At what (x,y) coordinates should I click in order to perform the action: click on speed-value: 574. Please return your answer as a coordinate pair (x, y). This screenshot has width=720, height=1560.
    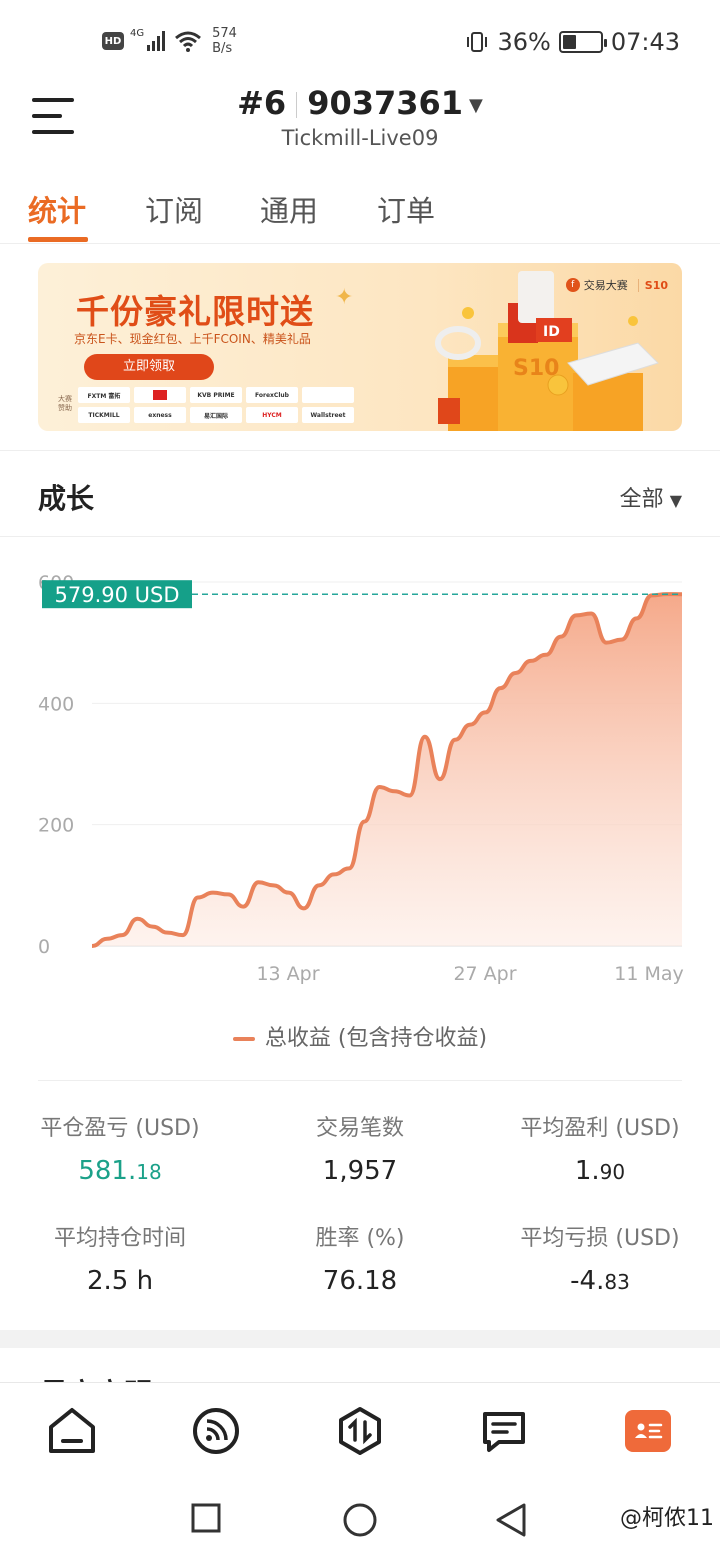
    Looking at the image, I should click on (224, 33).